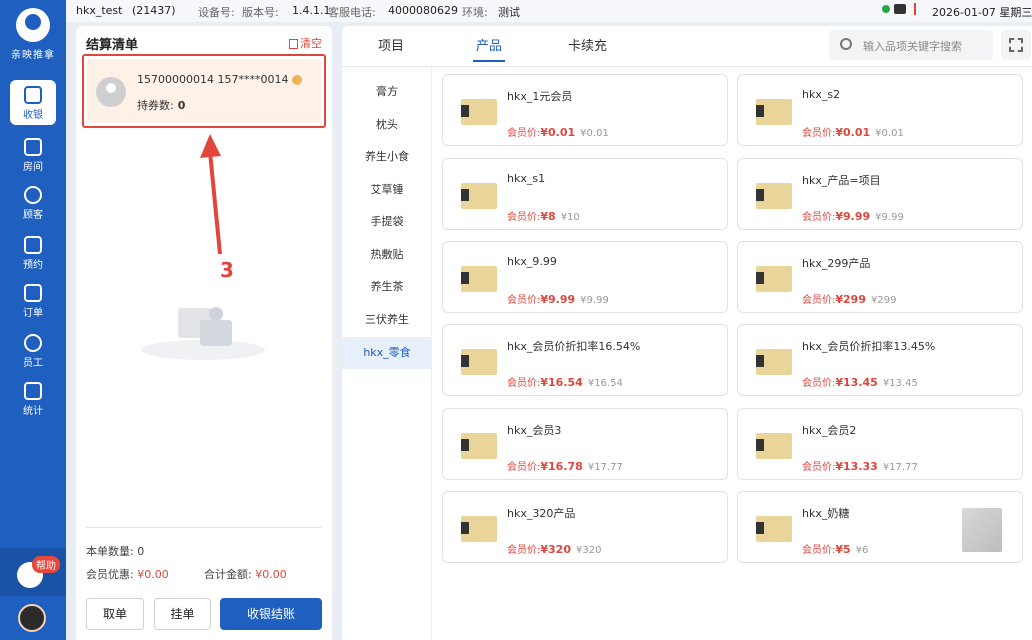  I want to click on calendar-clock-icon, so click(33, 245).